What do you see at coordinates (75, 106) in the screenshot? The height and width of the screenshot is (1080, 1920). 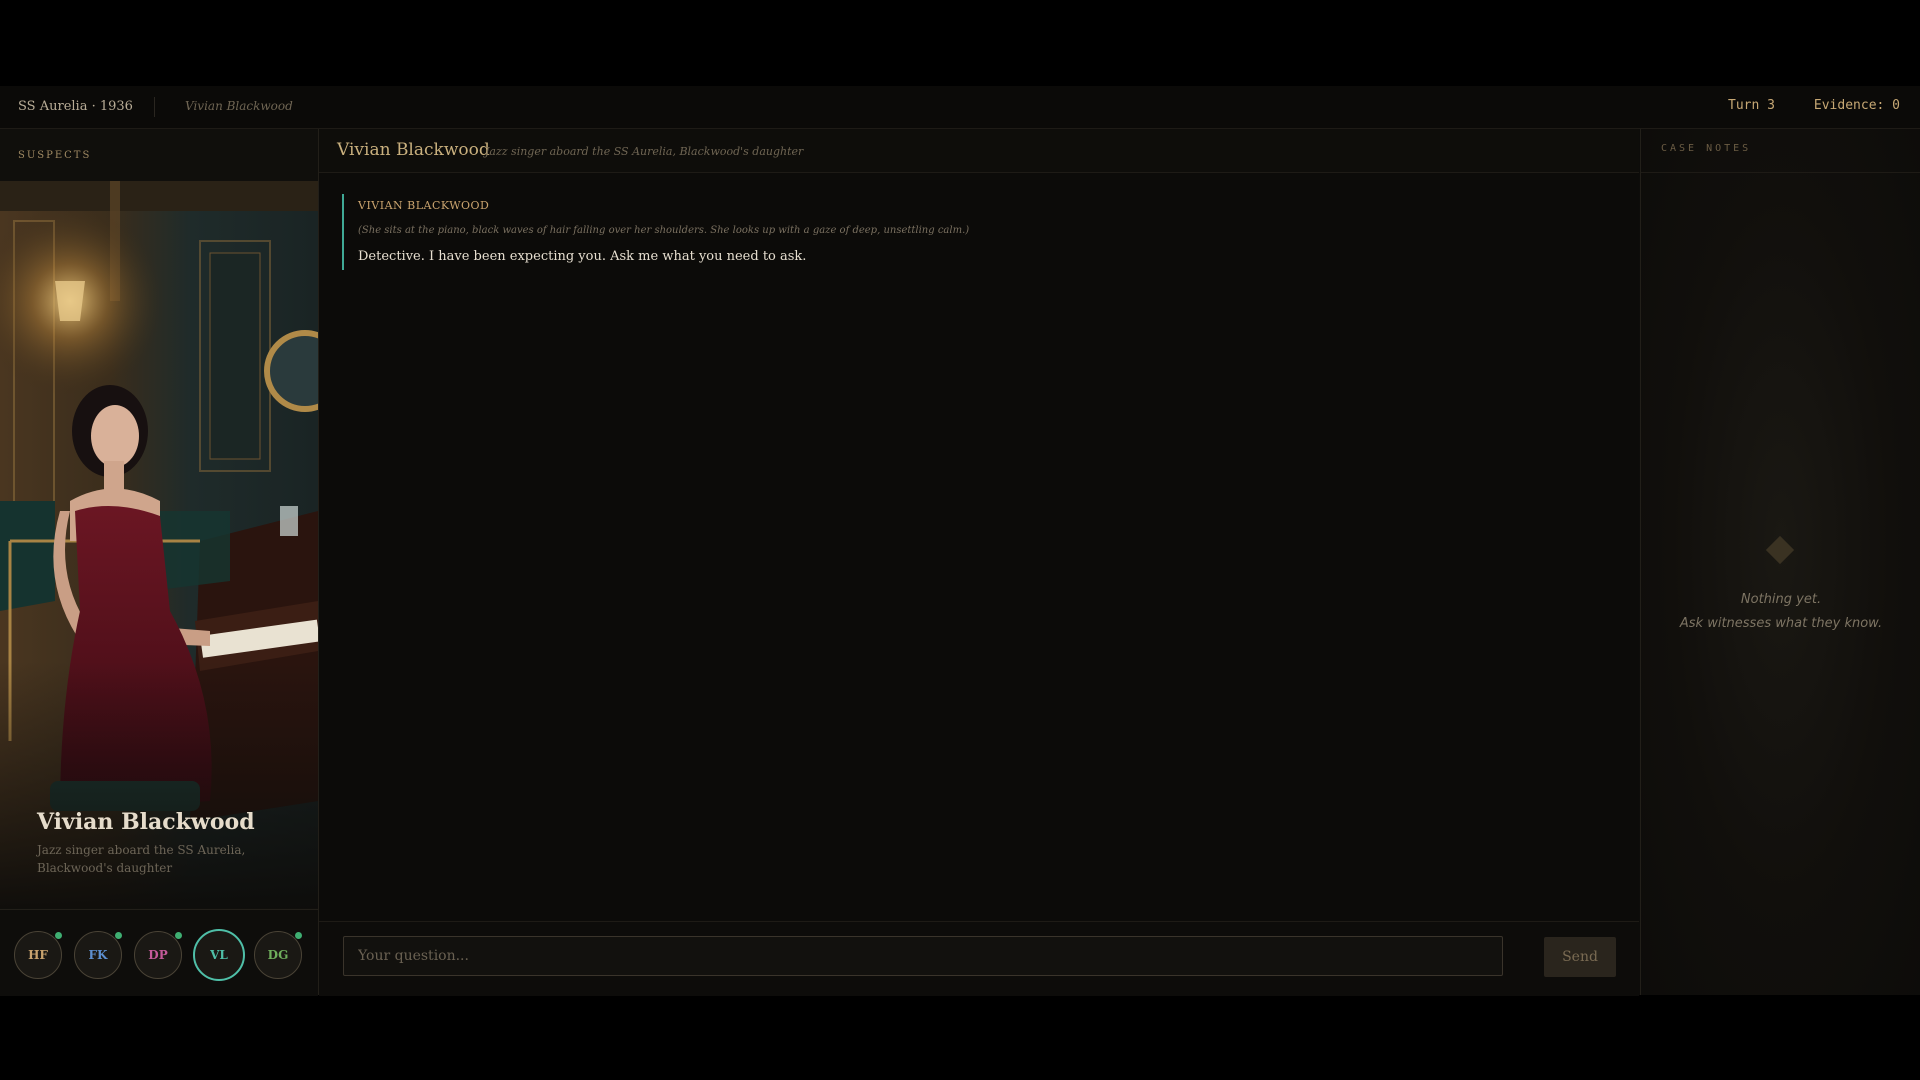 I see `game-title: SS Aurelia · 1936` at bounding box center [75, 106].